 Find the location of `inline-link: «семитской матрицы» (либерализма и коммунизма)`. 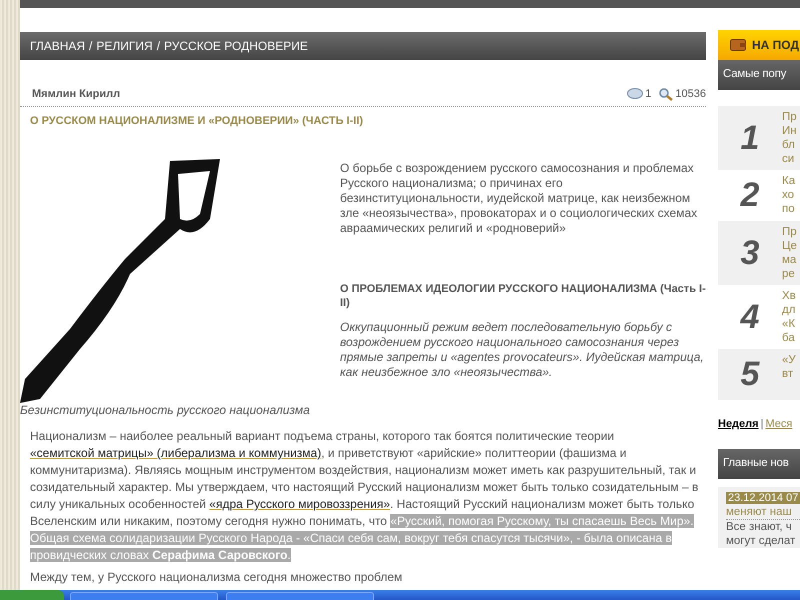

inline-link: «семитской матрицы» (либерализма и коммунизма) is located at coordinates (176, 453).